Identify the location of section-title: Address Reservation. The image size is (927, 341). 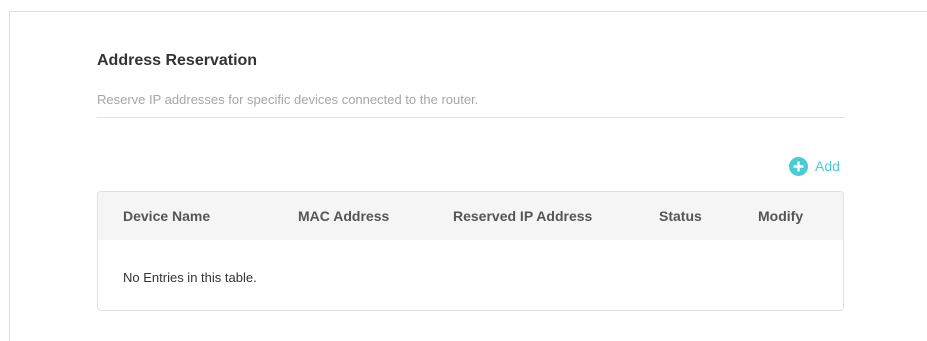
(177, 60).